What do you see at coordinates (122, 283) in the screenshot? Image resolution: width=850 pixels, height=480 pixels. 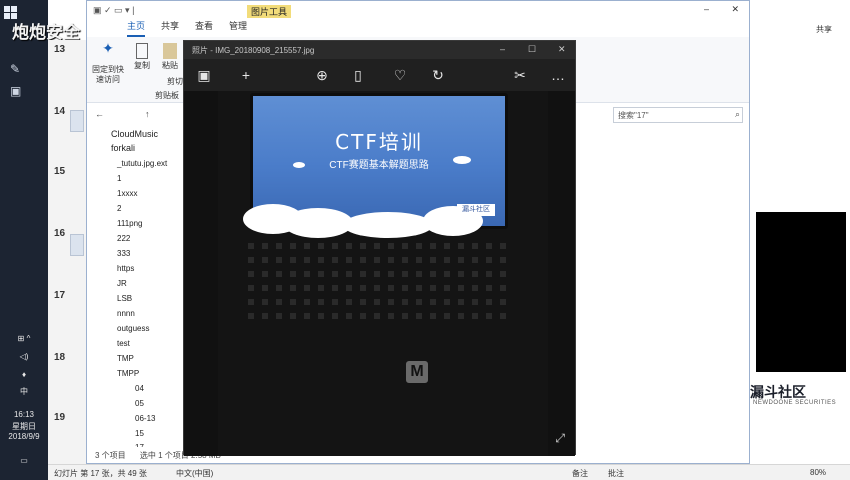 I see `tree-item: JR` at bounding box center [122, 283].